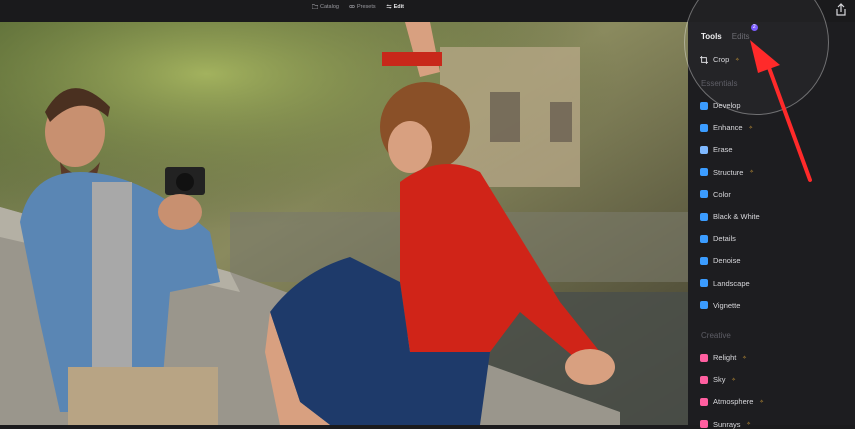  What do you see at coordinates (722, 194) in the screenshot?
I see `tool-label: Color` at bounding box center [722, 194].